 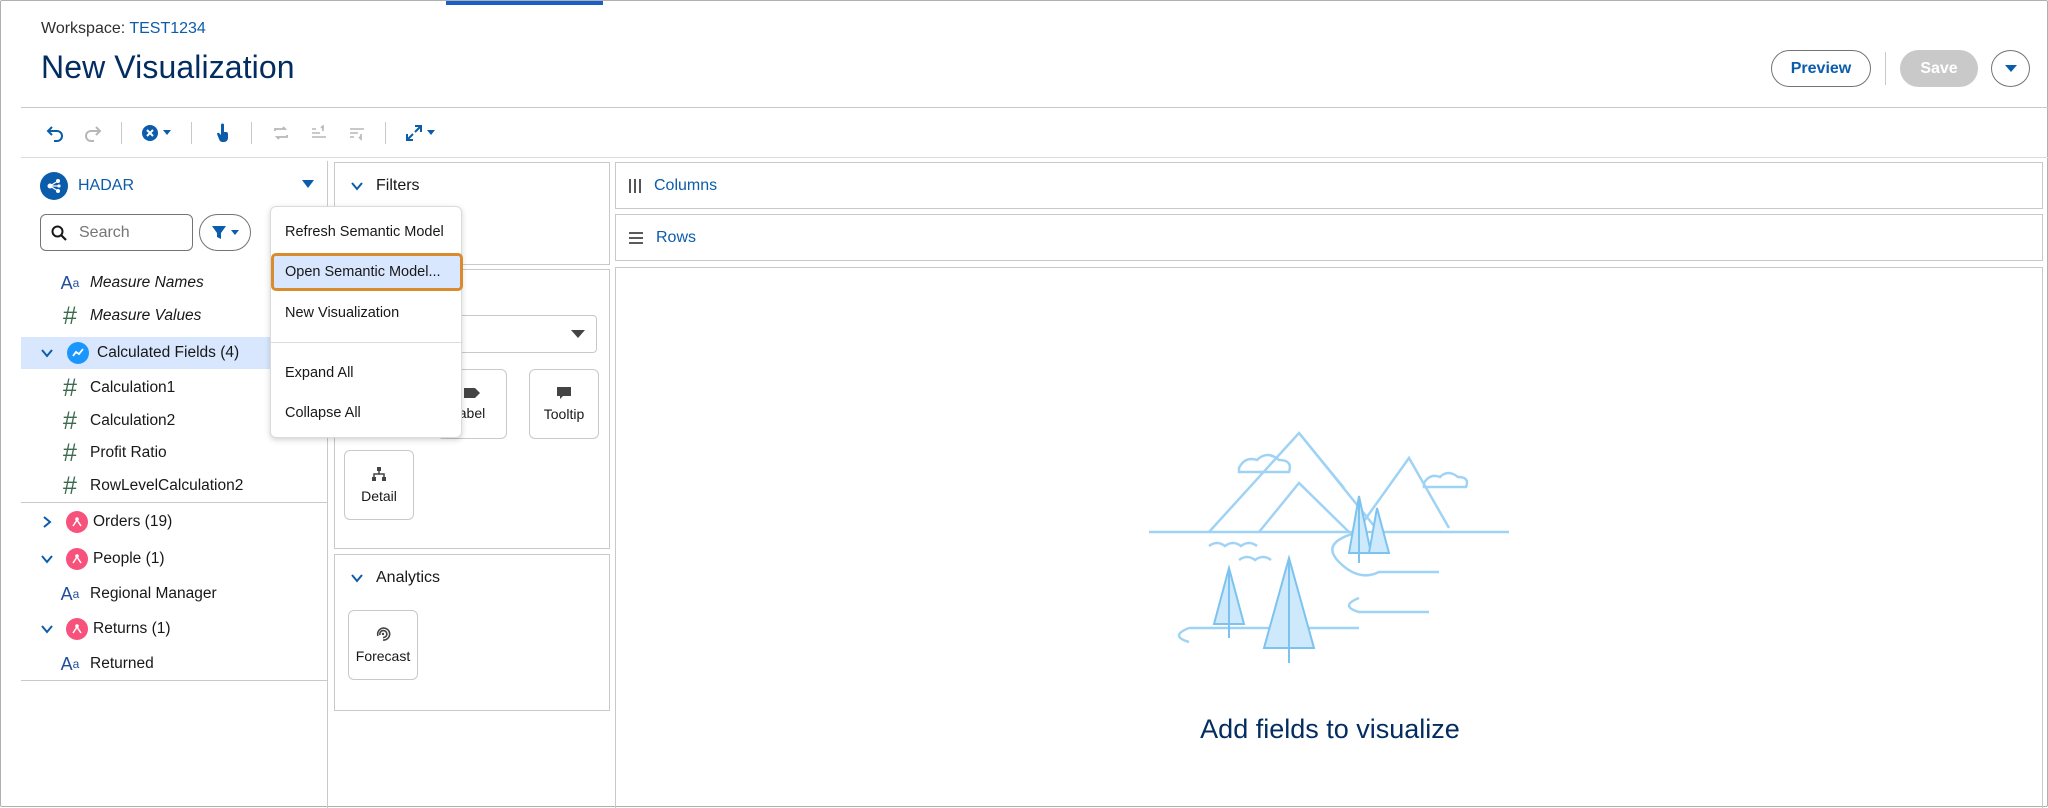 What do you see at coordinates (106, 185) in the screenshot?
I see `datasource-name: HADAR` at bounding box center [106, 185].